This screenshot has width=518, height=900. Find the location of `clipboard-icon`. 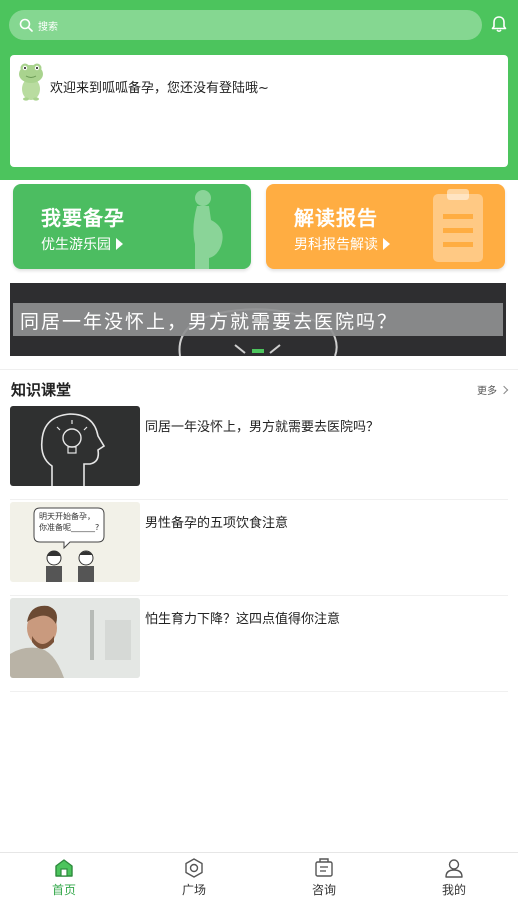

clipboard-icon is located at coordinates (458, 225).